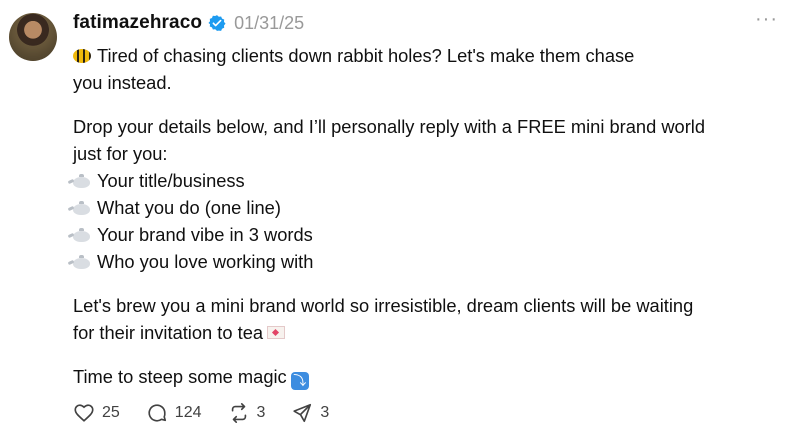 The width and height of the screenshot is (800, 440). I want to click on repost-button: 3, so click(247, 413).